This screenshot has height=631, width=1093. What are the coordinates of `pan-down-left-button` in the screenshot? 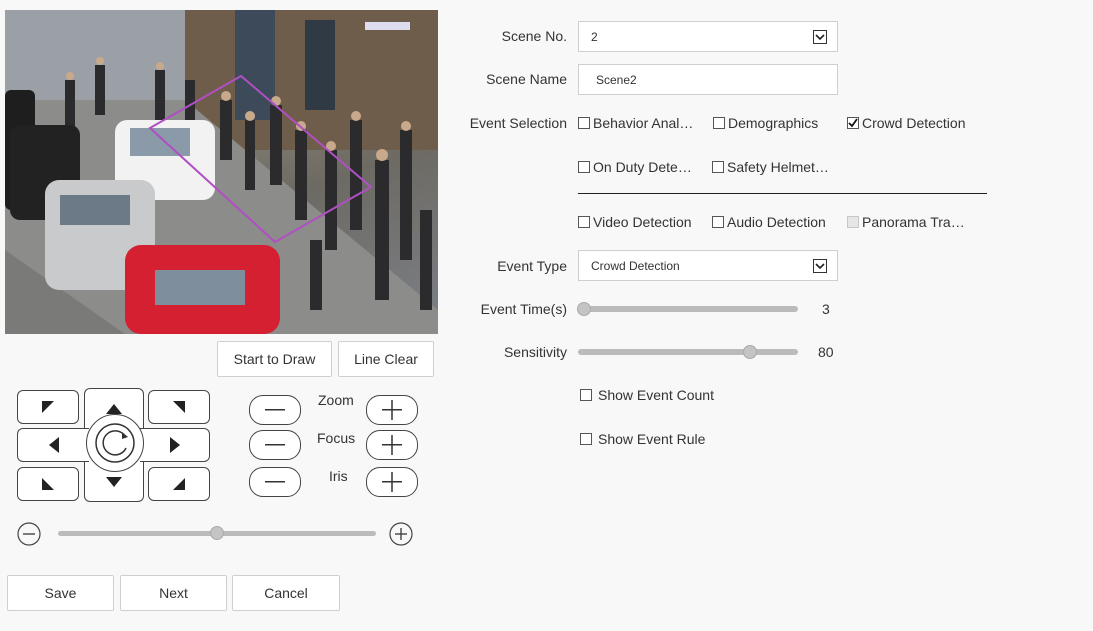 It's located at (48, 484).